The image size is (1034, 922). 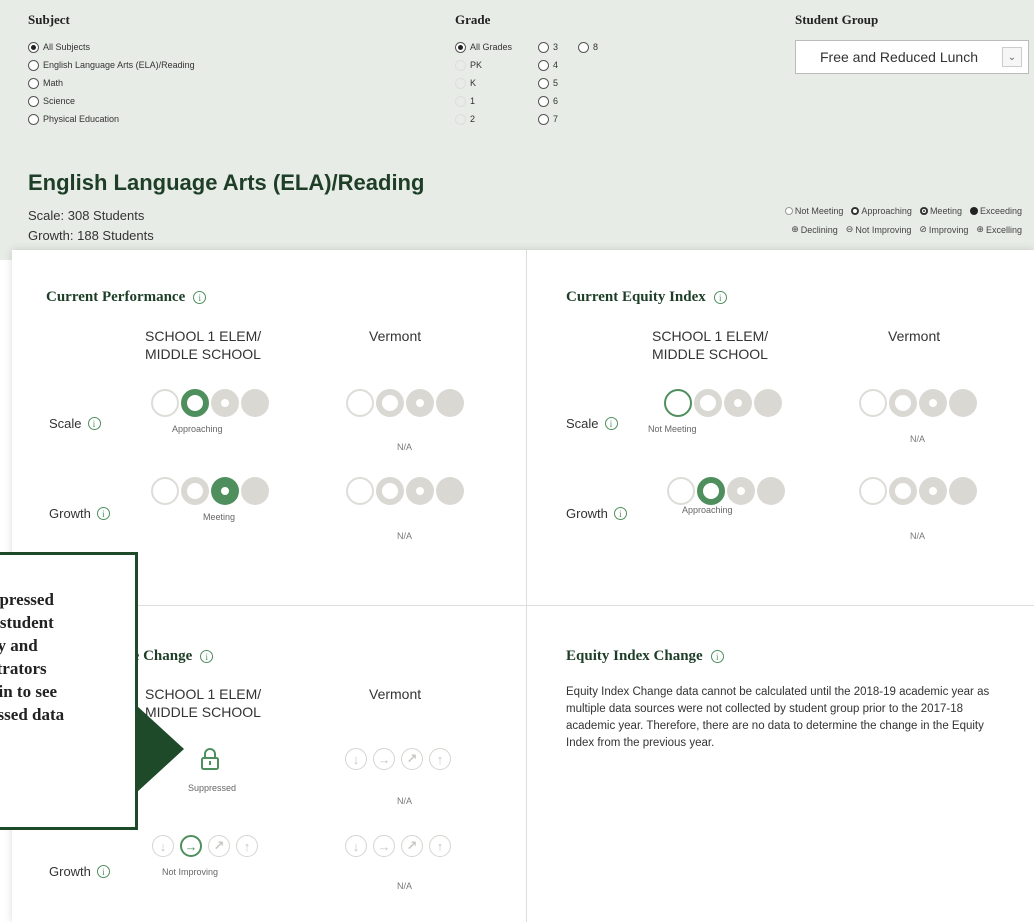 I want to click on subject-option-all: All Subjects, so click(x=59, y=47).